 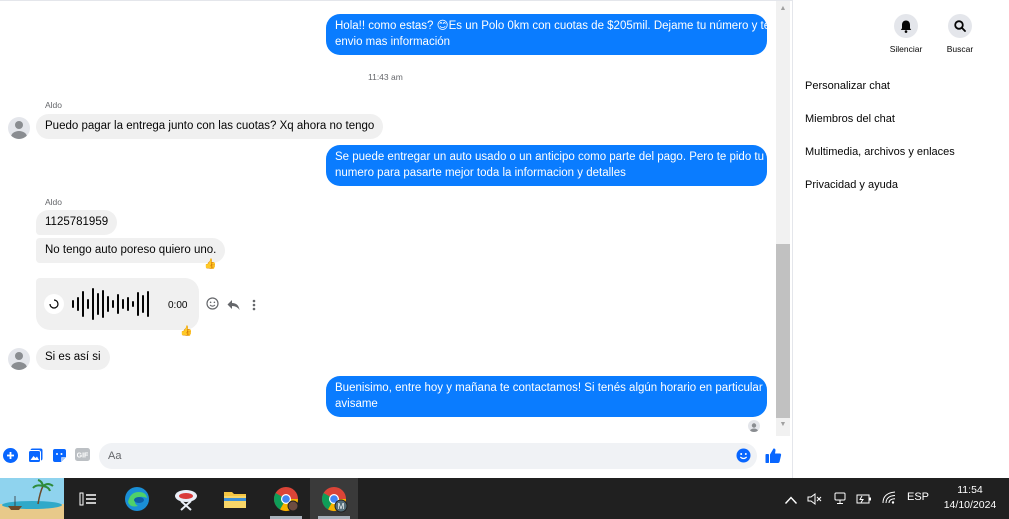 I want to click on bell-icon, so click(x=906, y=26).